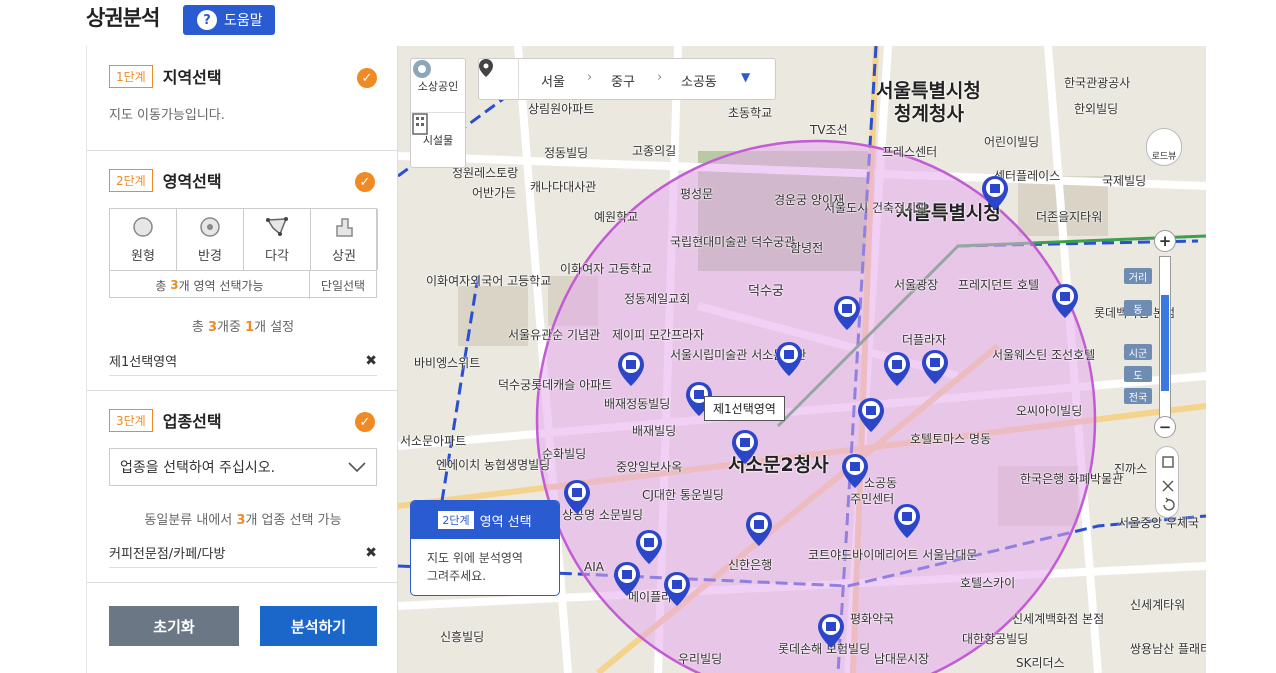 The height and width of the screenshot is (673, 1276). What do you see at coordinates (250, 327) in the screenshot?
I see `summary-set: 1` at bounding box center [250, 327].